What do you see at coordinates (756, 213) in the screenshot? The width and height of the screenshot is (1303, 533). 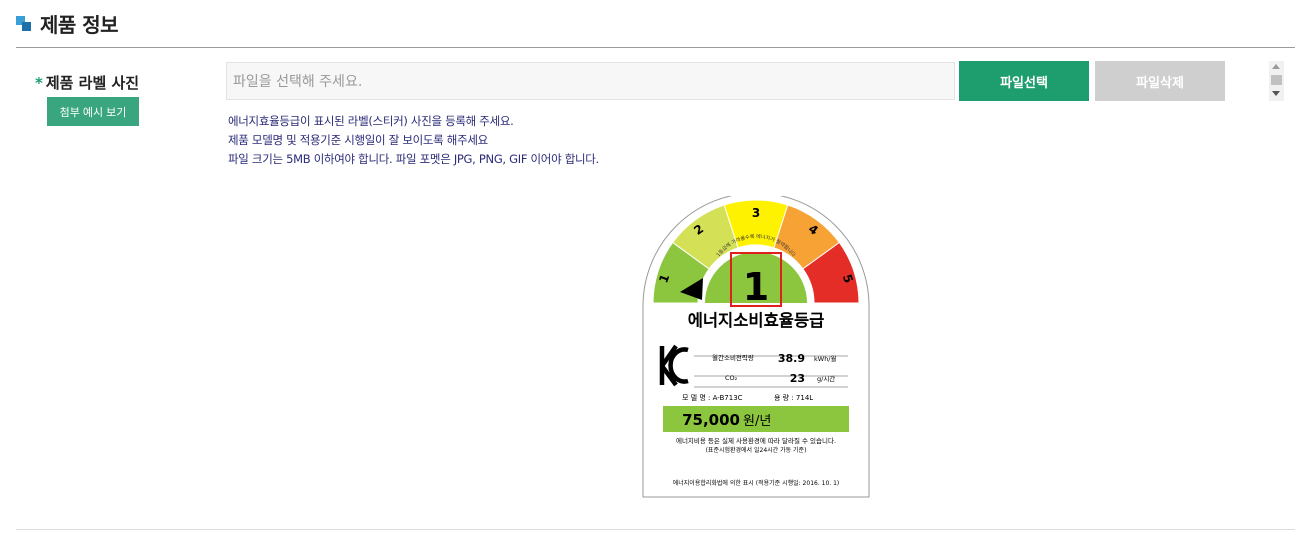 I see `grade-number-3: 3` at bounding box center [756, 213].